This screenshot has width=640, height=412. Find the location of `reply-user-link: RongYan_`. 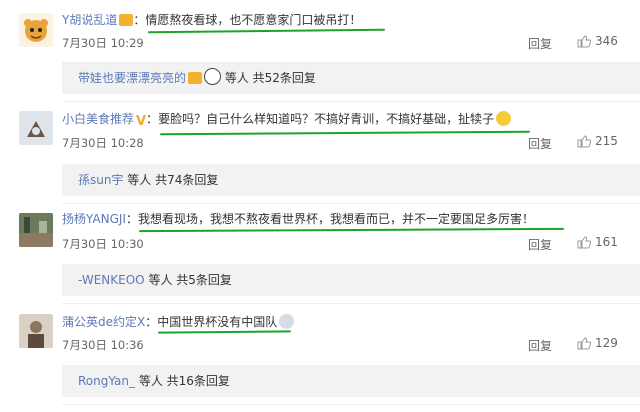

reply-user-link: RongYan_ is located at coordinates (106, 381).